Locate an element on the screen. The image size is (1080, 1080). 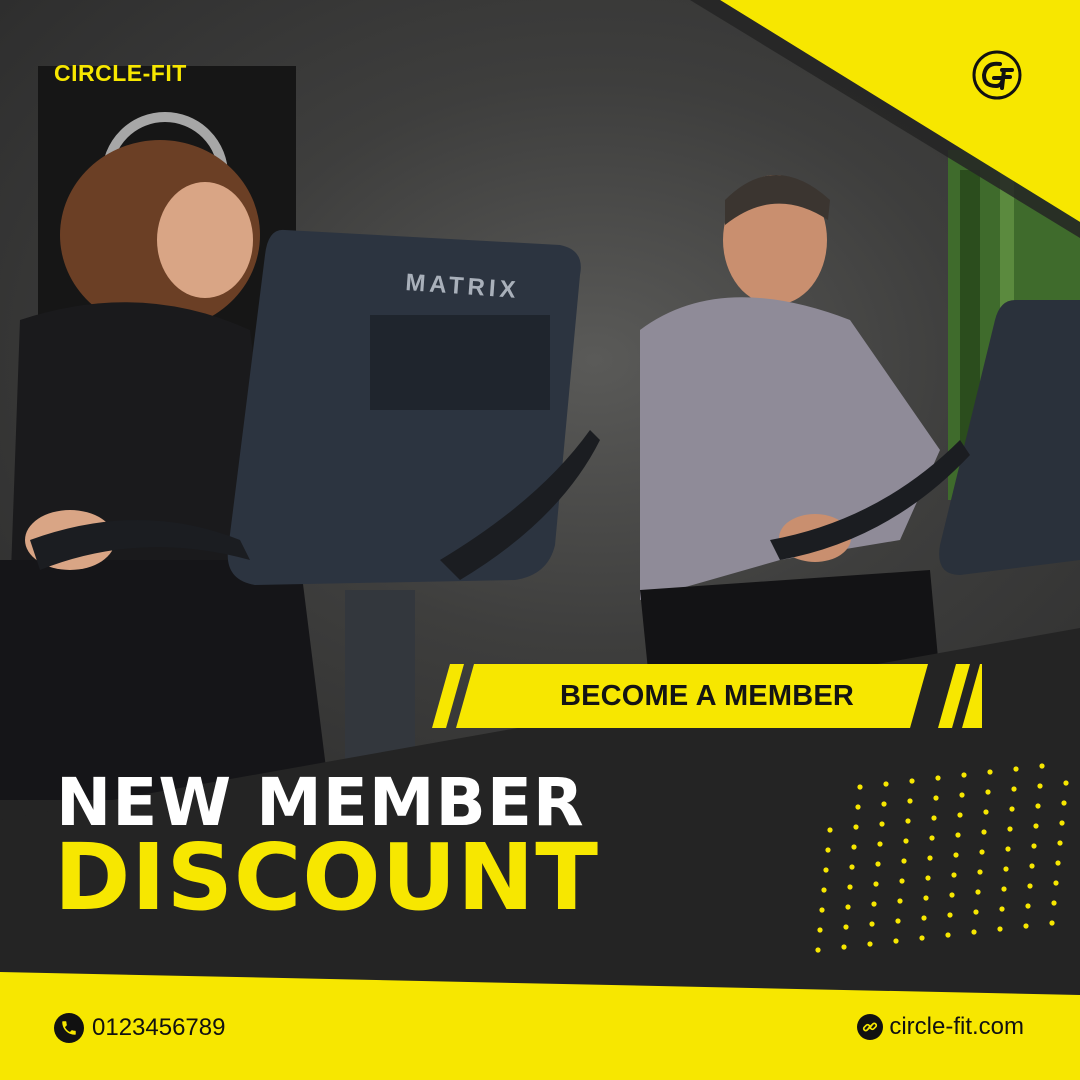
headline-discount: DISCOUNT is located at coordinates (327, 877).